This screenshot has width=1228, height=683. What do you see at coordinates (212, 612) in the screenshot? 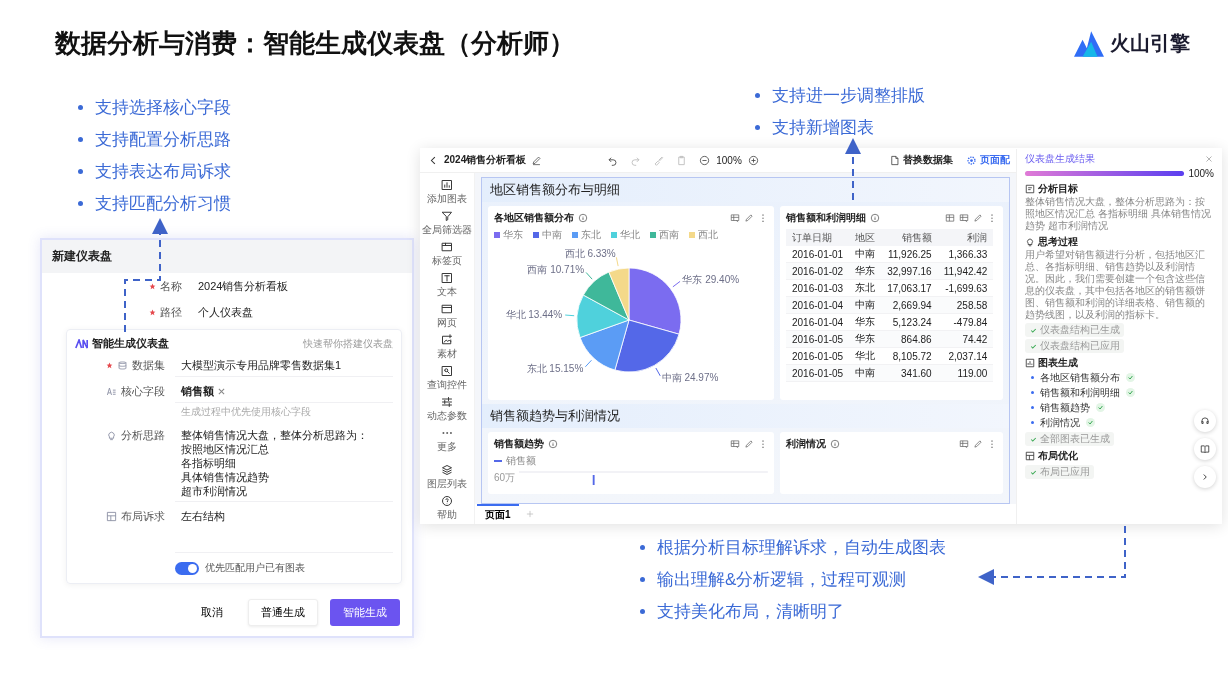
I see `dialog-button: 取消` at bounding box center [212, 612].